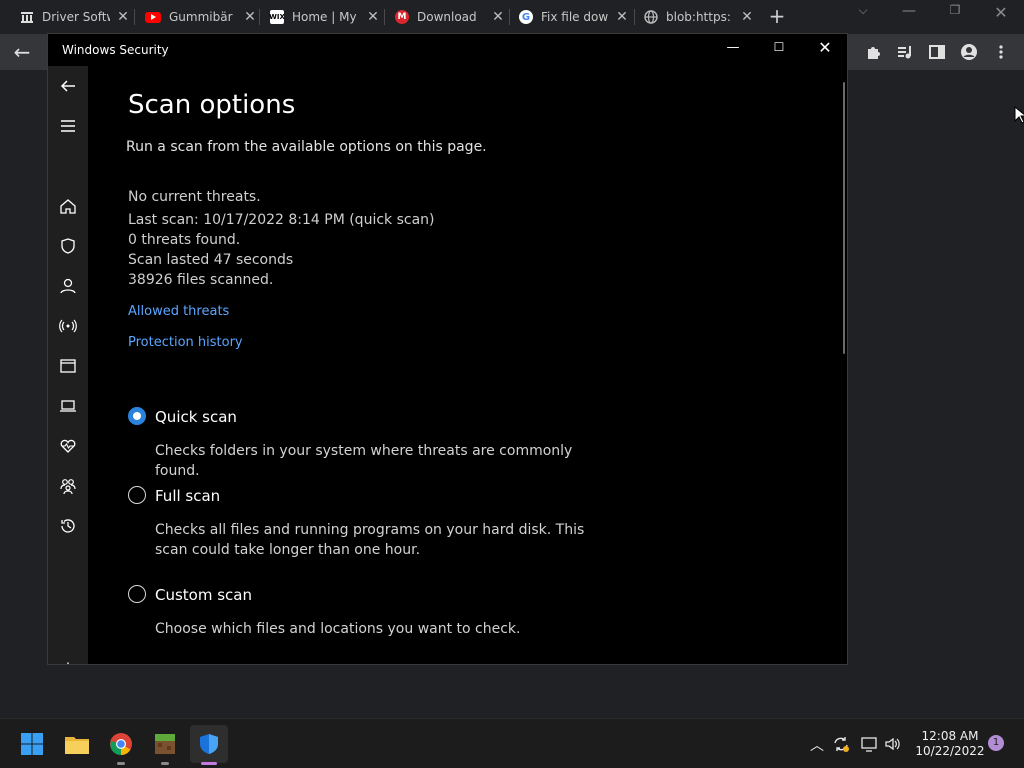 Image resolution: width=1024 pixels, height=768 pixels. I want to click on tab-title: blob:https:, so click(698, 17).